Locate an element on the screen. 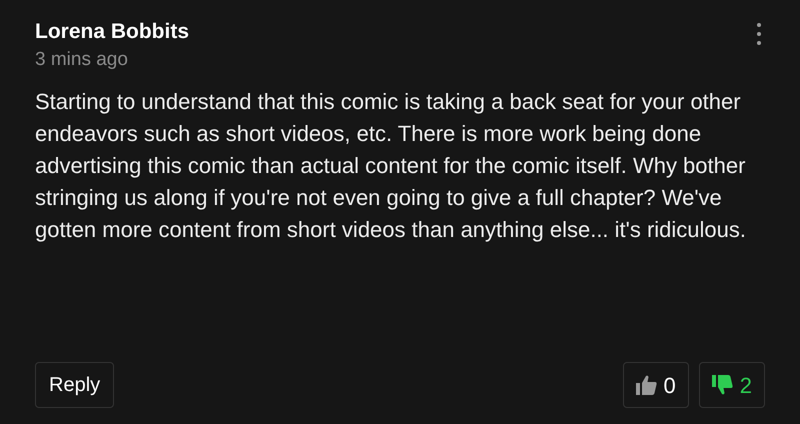 This screenshot has width=800, height=424. thumbs-down-icon is located at coordinates (723, 385).